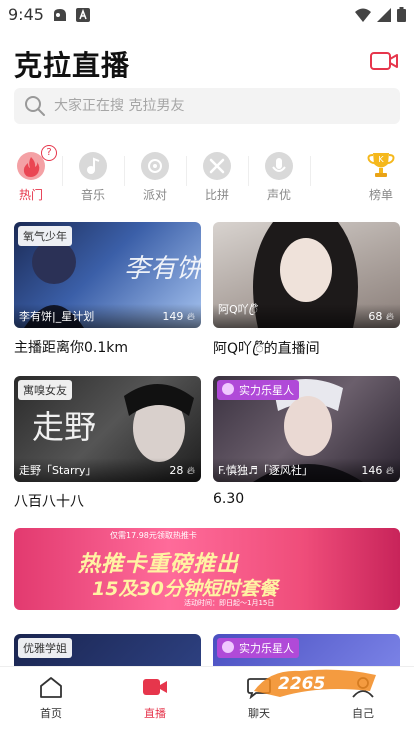  I want to click on stream-thumbnail: 优雅学姐, so click(107, 650).